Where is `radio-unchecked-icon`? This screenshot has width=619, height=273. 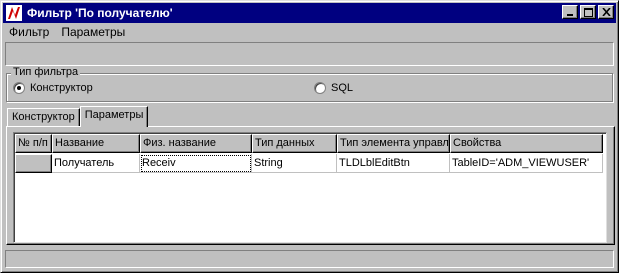
radio-unchecked-icon is located at coordinates (320, 88).